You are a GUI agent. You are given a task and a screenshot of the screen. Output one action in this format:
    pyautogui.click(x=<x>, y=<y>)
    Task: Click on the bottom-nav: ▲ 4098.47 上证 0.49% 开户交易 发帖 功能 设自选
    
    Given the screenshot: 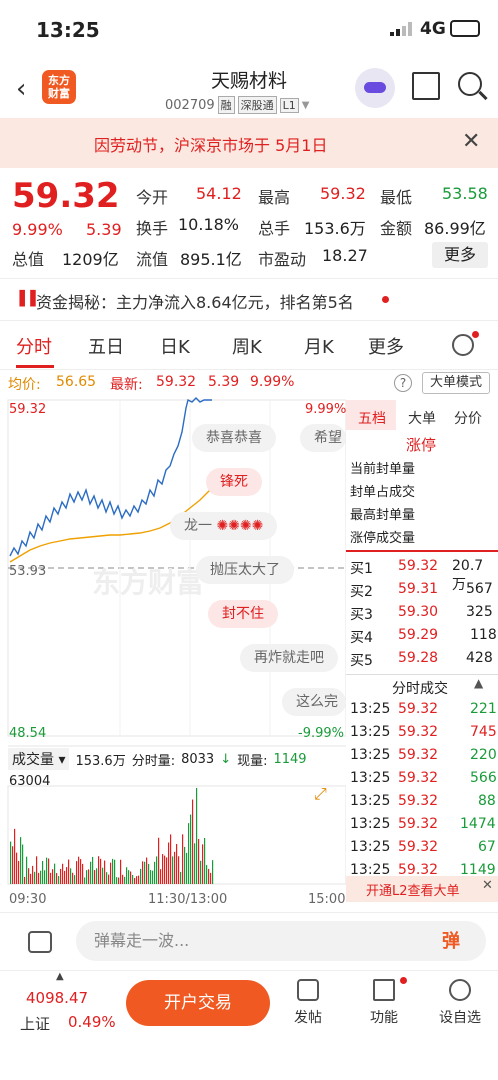 What is the action you would take?
    pyautogui.click(x=249, y=1025)
    